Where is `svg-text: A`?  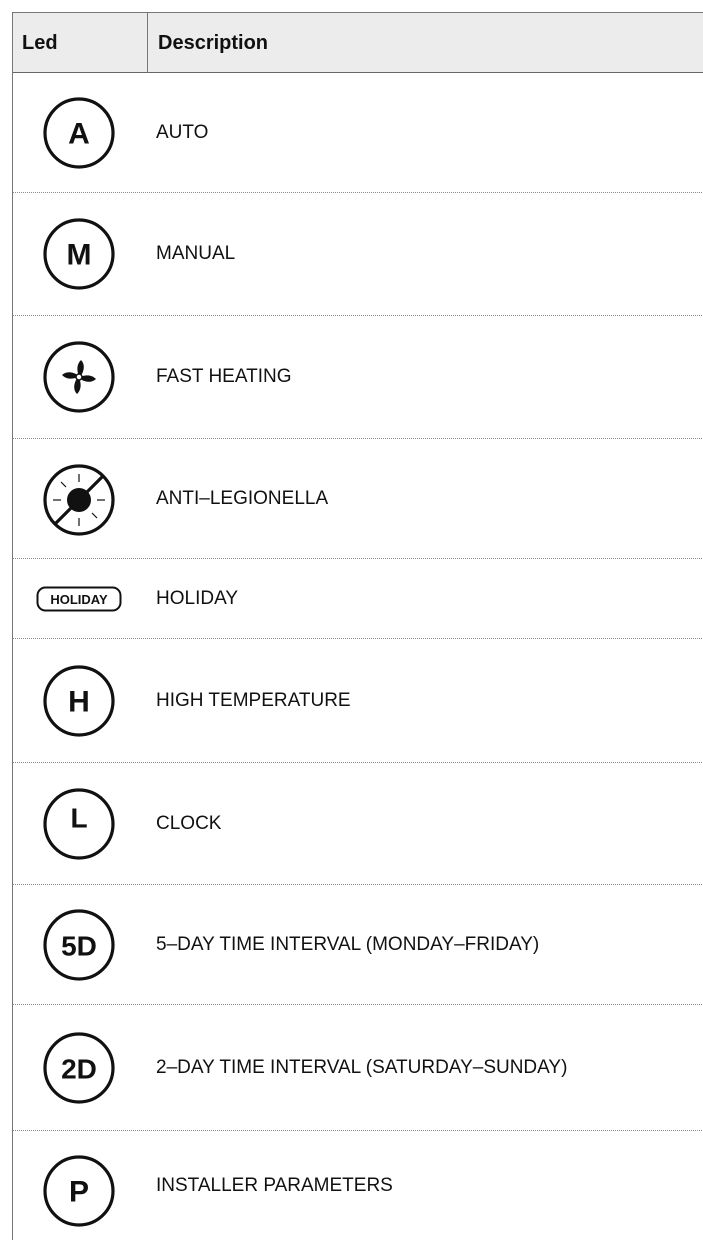 svg-text: A is located at coordinates (79, 134).